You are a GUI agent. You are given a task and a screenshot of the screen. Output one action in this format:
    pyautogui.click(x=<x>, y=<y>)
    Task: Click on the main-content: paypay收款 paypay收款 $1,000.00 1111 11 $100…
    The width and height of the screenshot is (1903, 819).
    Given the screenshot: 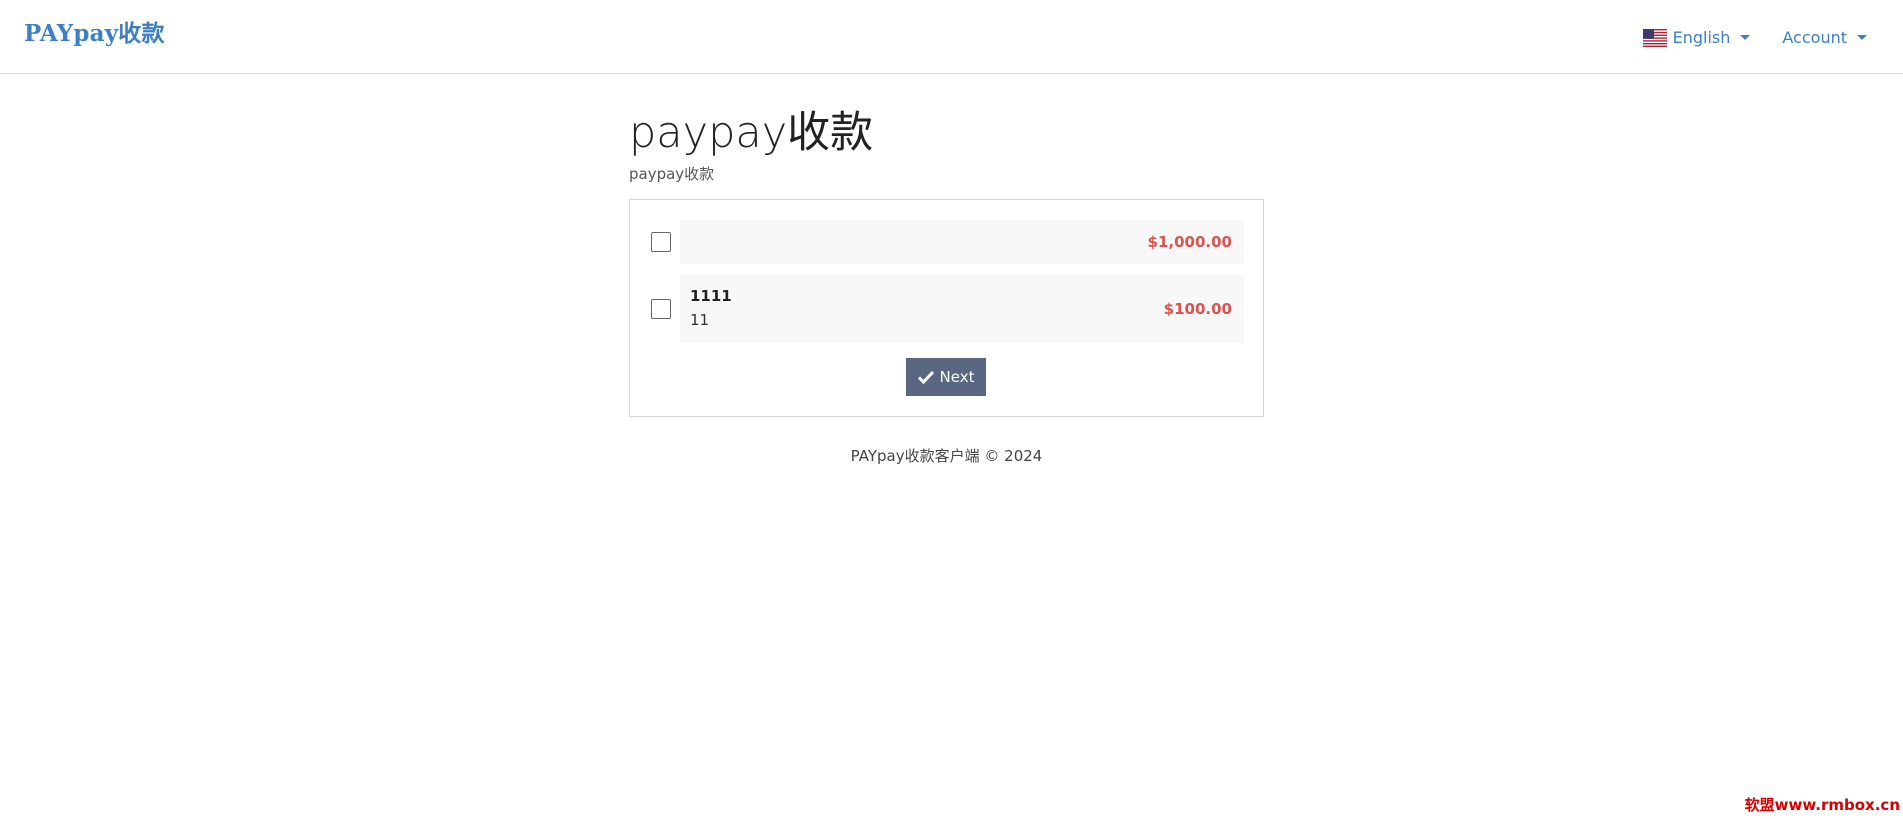 What is the action you would take?
    pyautogui.click(x=946, y=263)
    